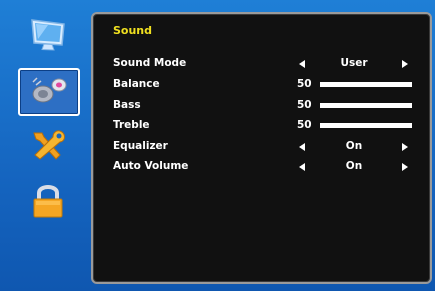 This screenshot has width=435, height=291. Describe the element at coordinates (261, 85) in the screenshot. I see `setting-row-balance: Balance 50` at that location.